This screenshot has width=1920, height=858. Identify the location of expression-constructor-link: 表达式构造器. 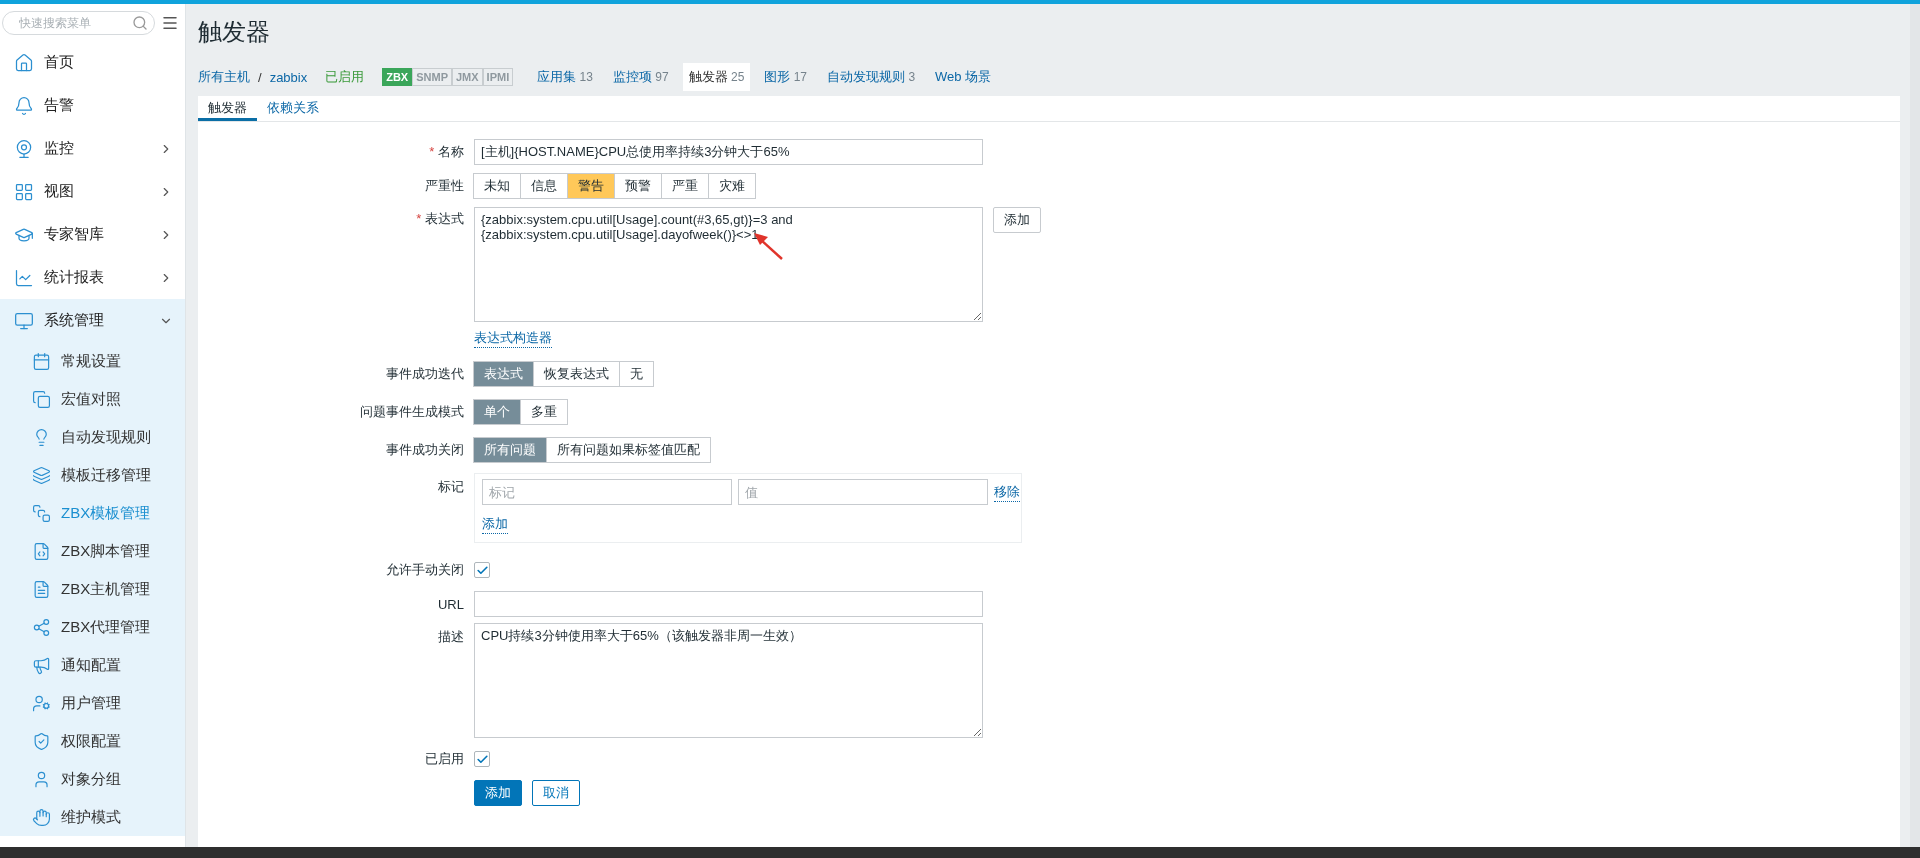
(513, 338).